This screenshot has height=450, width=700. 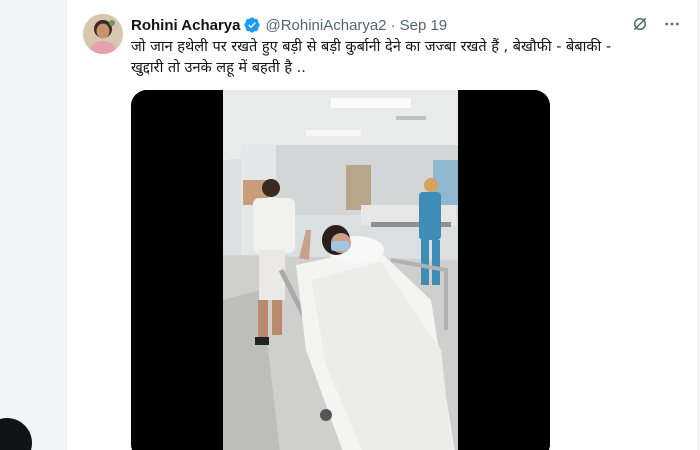 I want to click on verified-badge-icon, so click(x=252, y=25).